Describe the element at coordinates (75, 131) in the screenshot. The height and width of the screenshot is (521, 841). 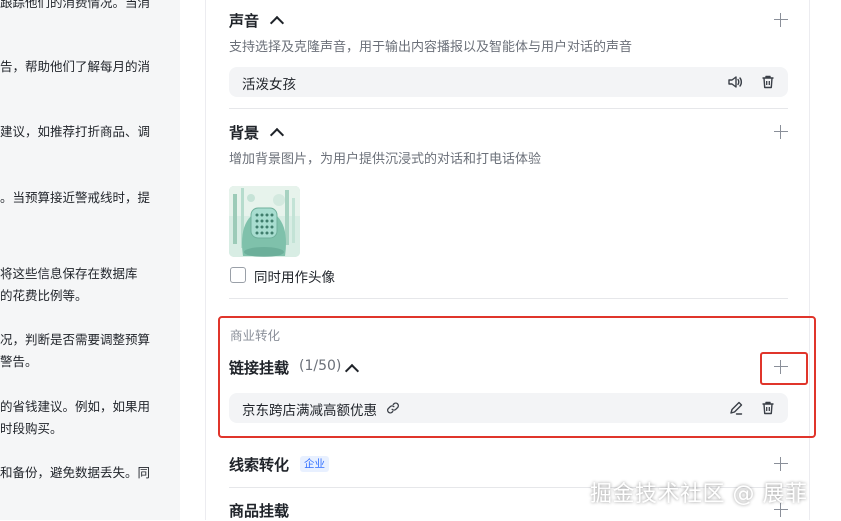
I see `left-text-line: 建议，如推荐打折商品、调` at that location.